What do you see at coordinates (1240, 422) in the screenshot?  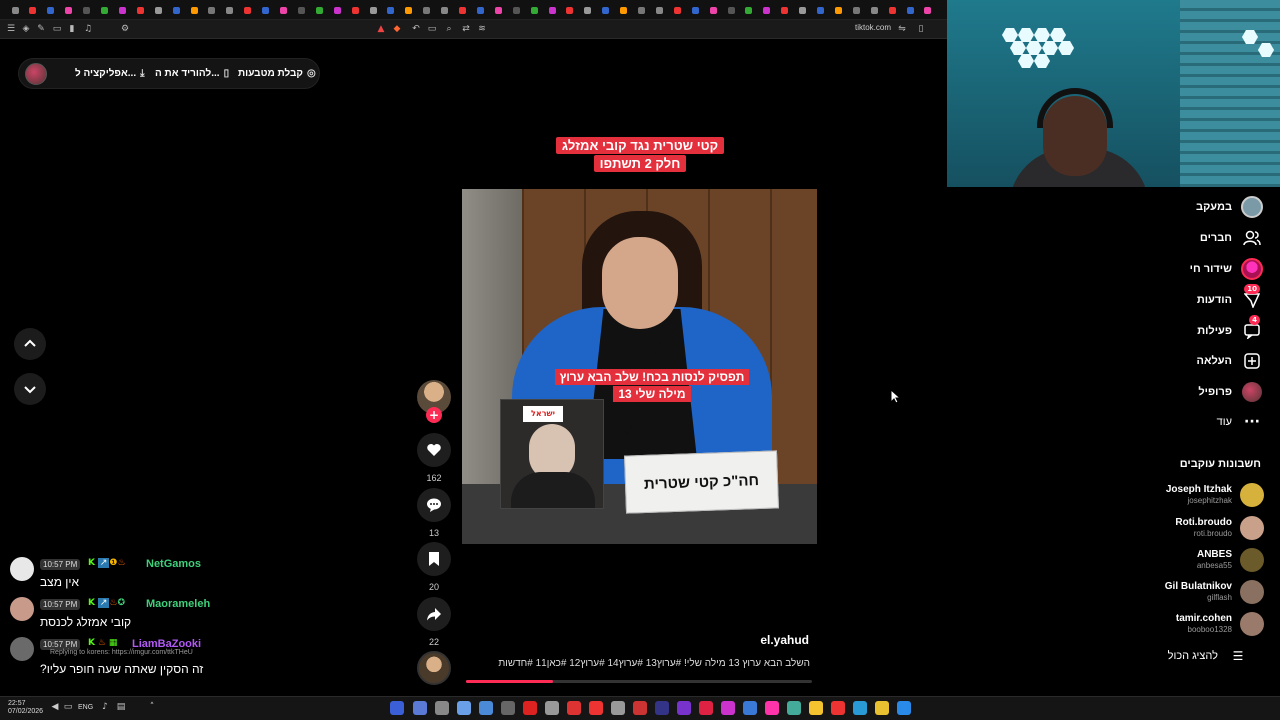 I see `sidebar-item-more: עוד ···` at bounding box center [1240, 422].